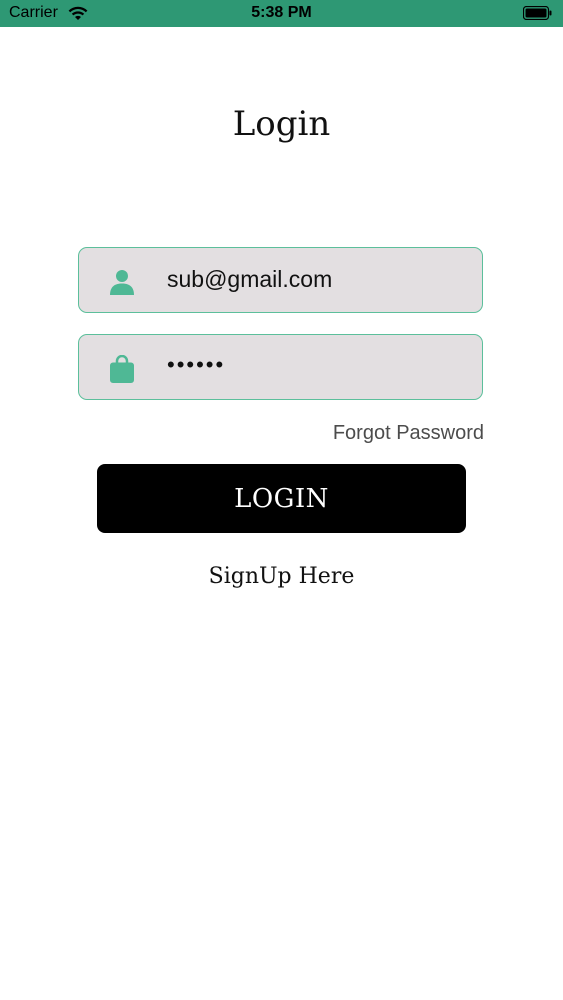 This screenshot has width=563, height=1000. I want to click on login-button: LOGIN, so click(281, 498).